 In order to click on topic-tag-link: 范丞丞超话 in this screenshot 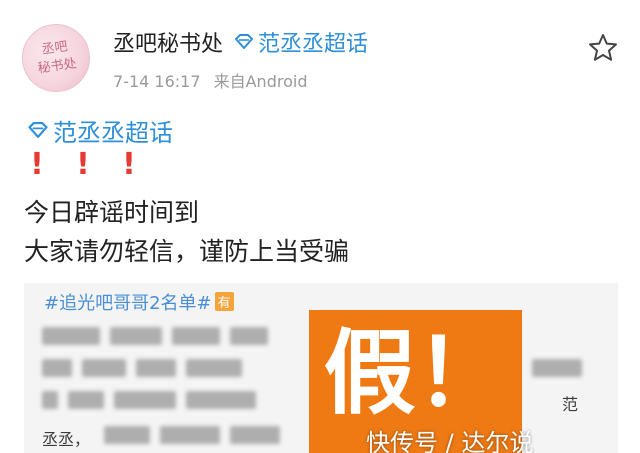, I will do `click(99, 130)`.